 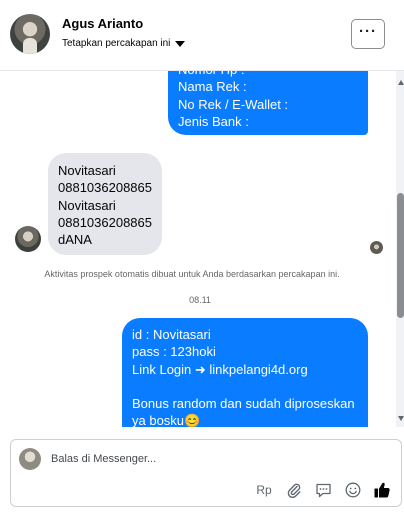 I want to click on page-avatar, so click(x=30, y=459).